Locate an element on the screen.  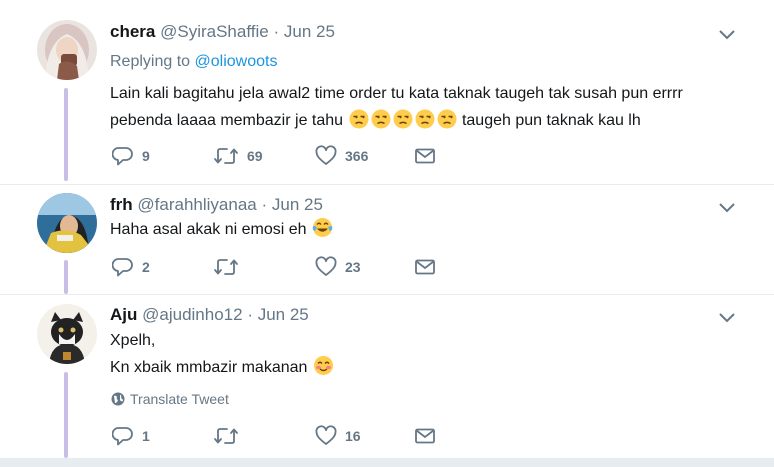
like-count: 23 is located at coordinates (353, 267).